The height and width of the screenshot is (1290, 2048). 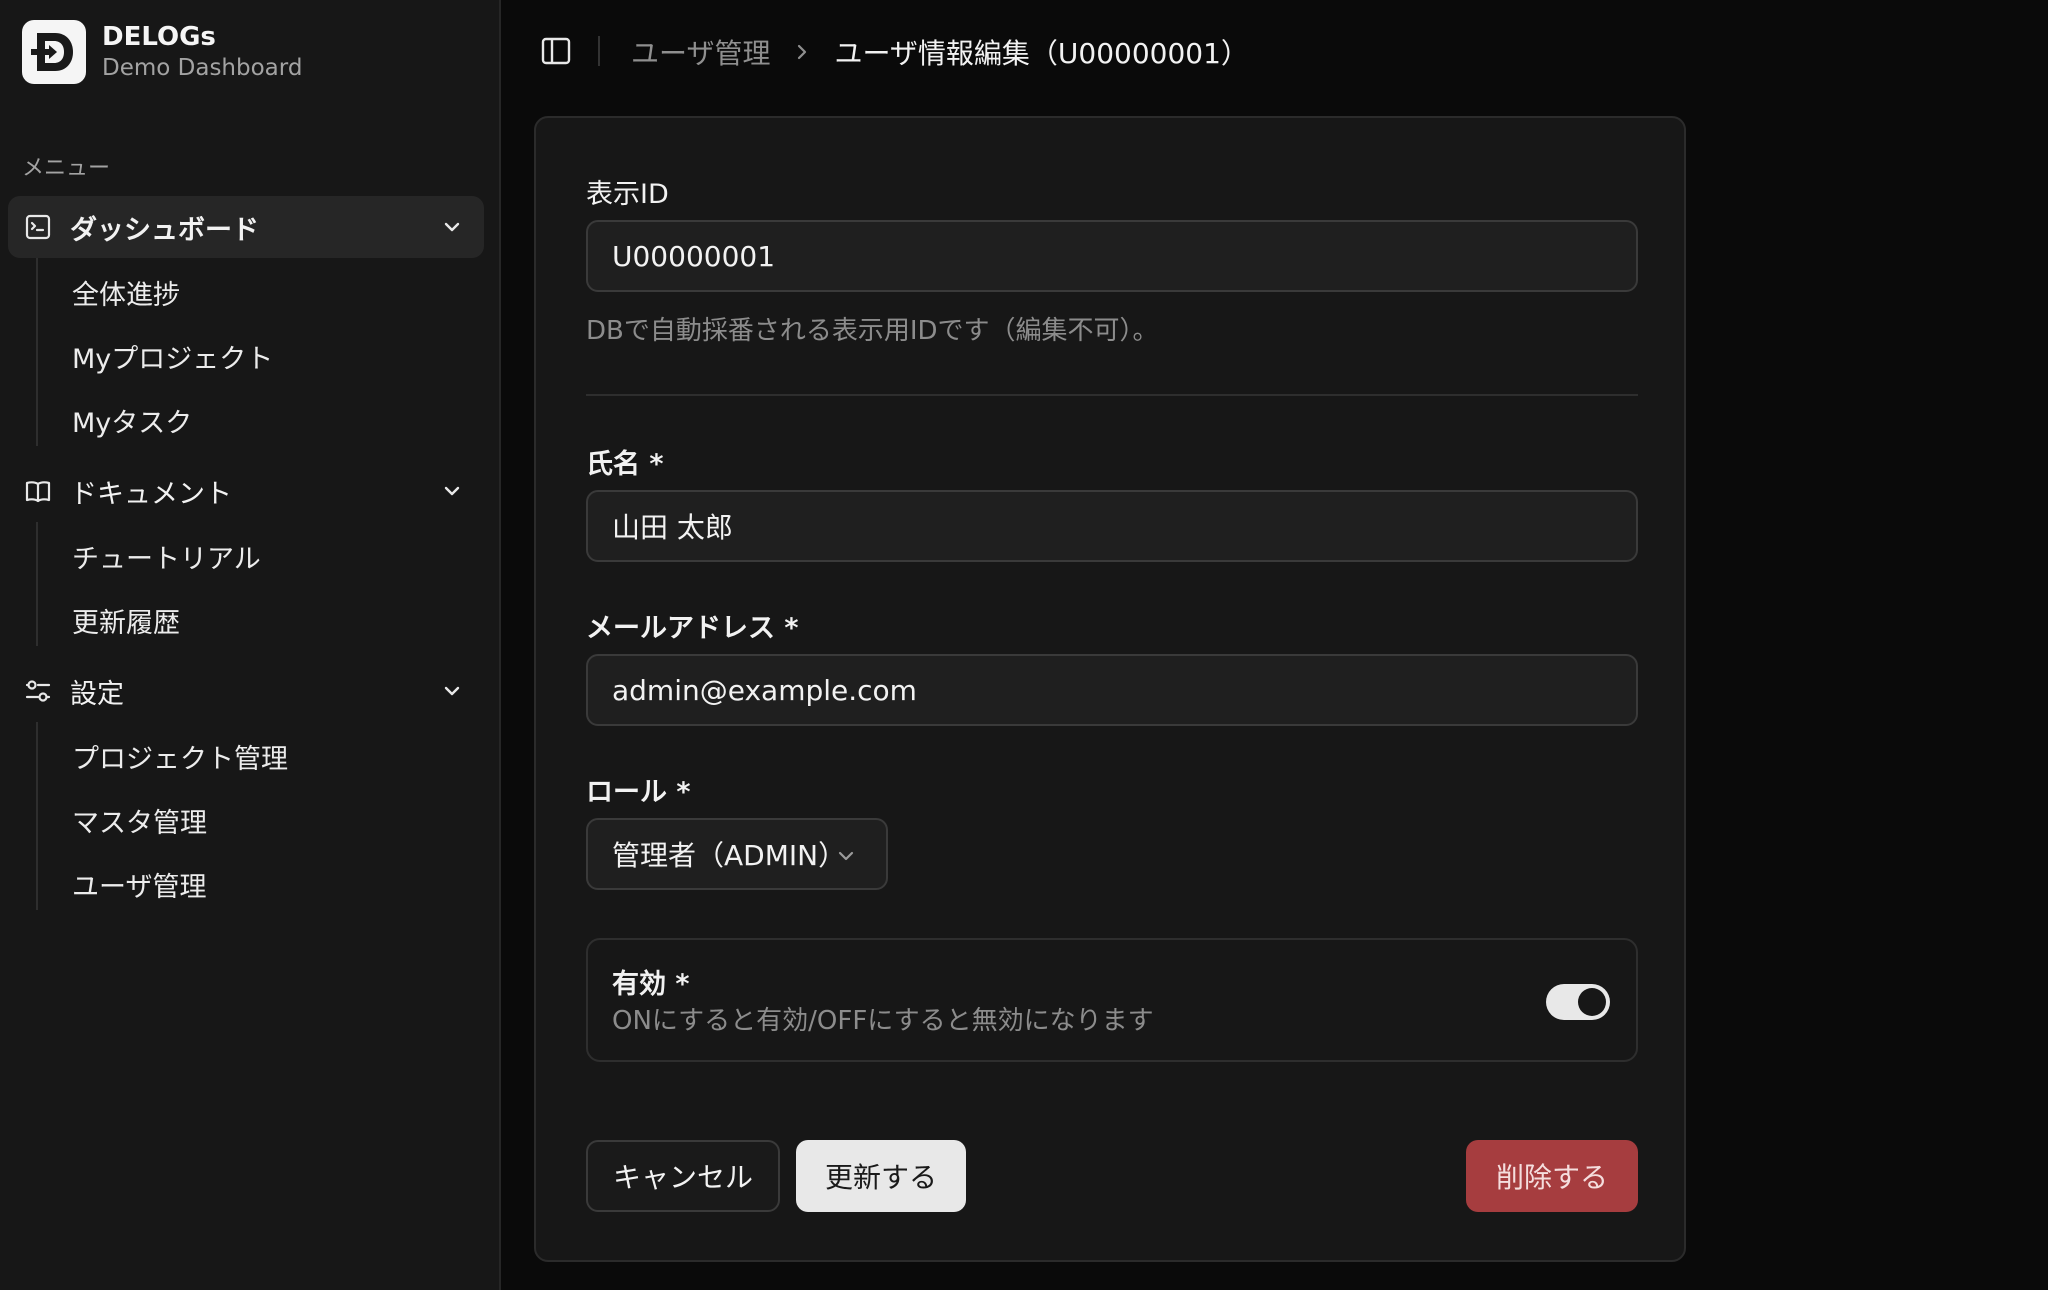 I want to click on sidebar-item-changelog: 更新履歴, so click(x=252, y=620).